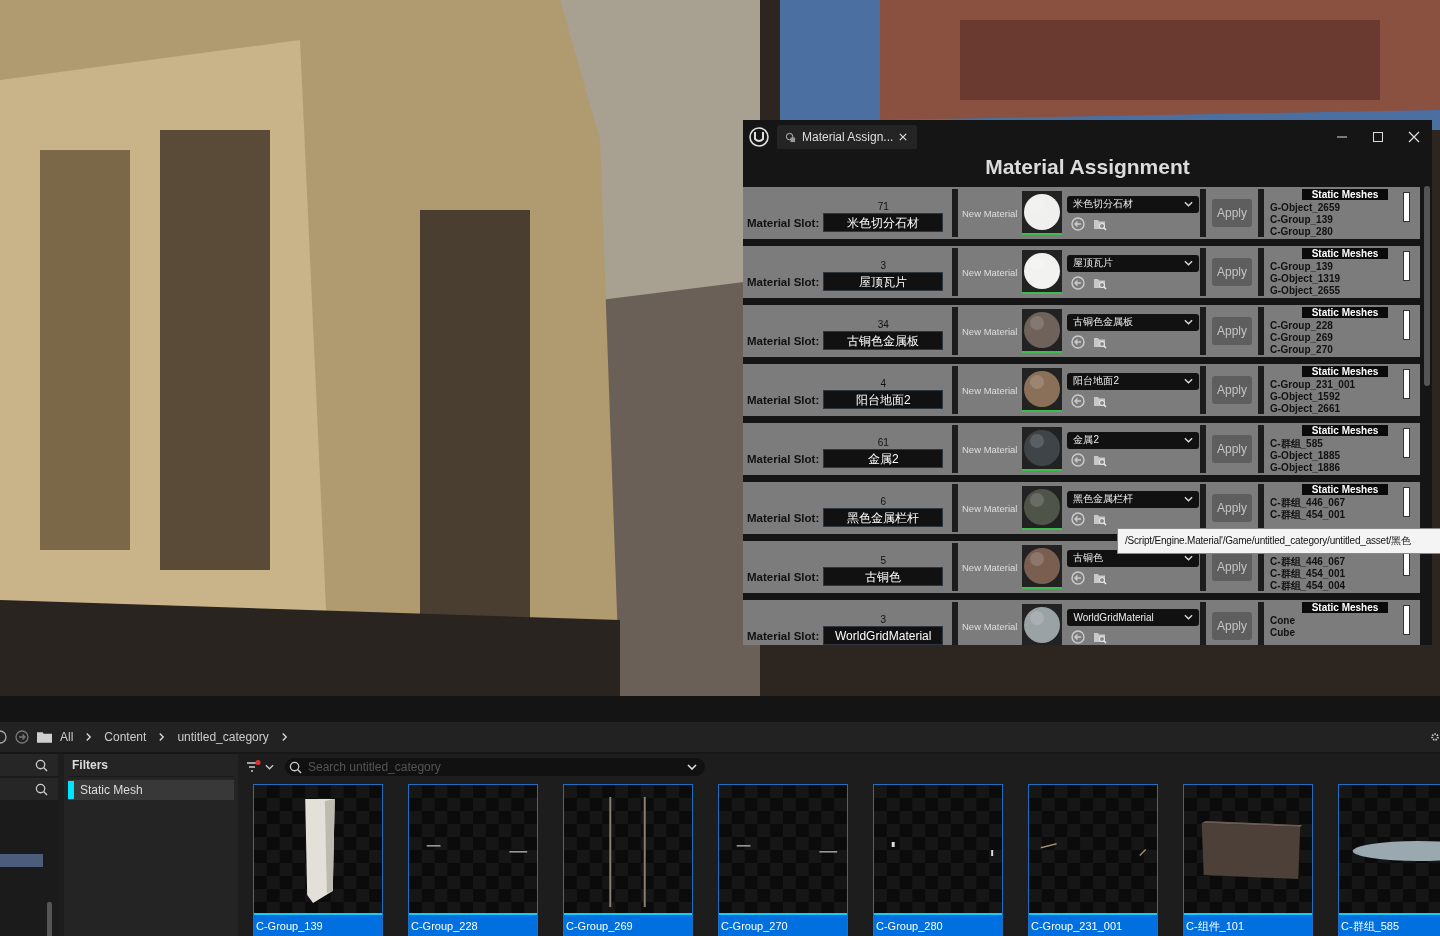 The height and width of the screenshot is (936, 1440). Describe the element at coordinates (883, 281) in the screenshot. I see `slot-name-field: 屋顶瓦片` at that location.